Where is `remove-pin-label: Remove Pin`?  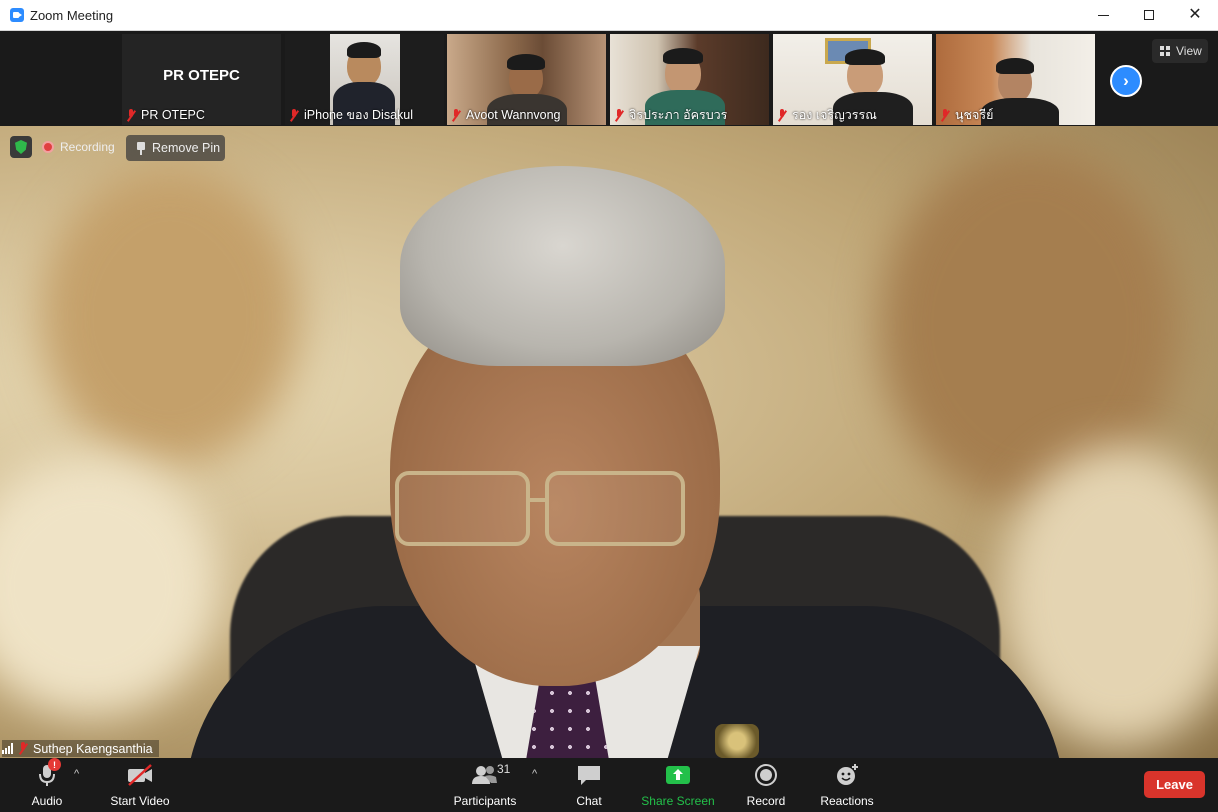 remove-pin-label: Remove Pin is located at coordinates (186, 148).